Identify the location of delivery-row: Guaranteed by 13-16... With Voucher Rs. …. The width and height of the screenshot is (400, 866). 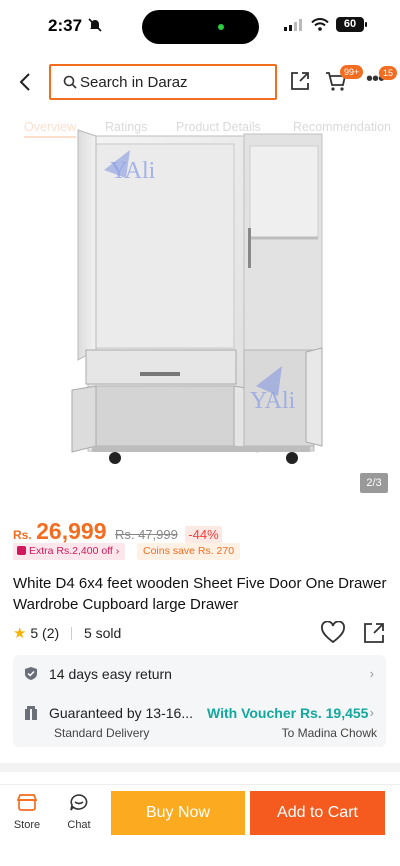
(199, 720).